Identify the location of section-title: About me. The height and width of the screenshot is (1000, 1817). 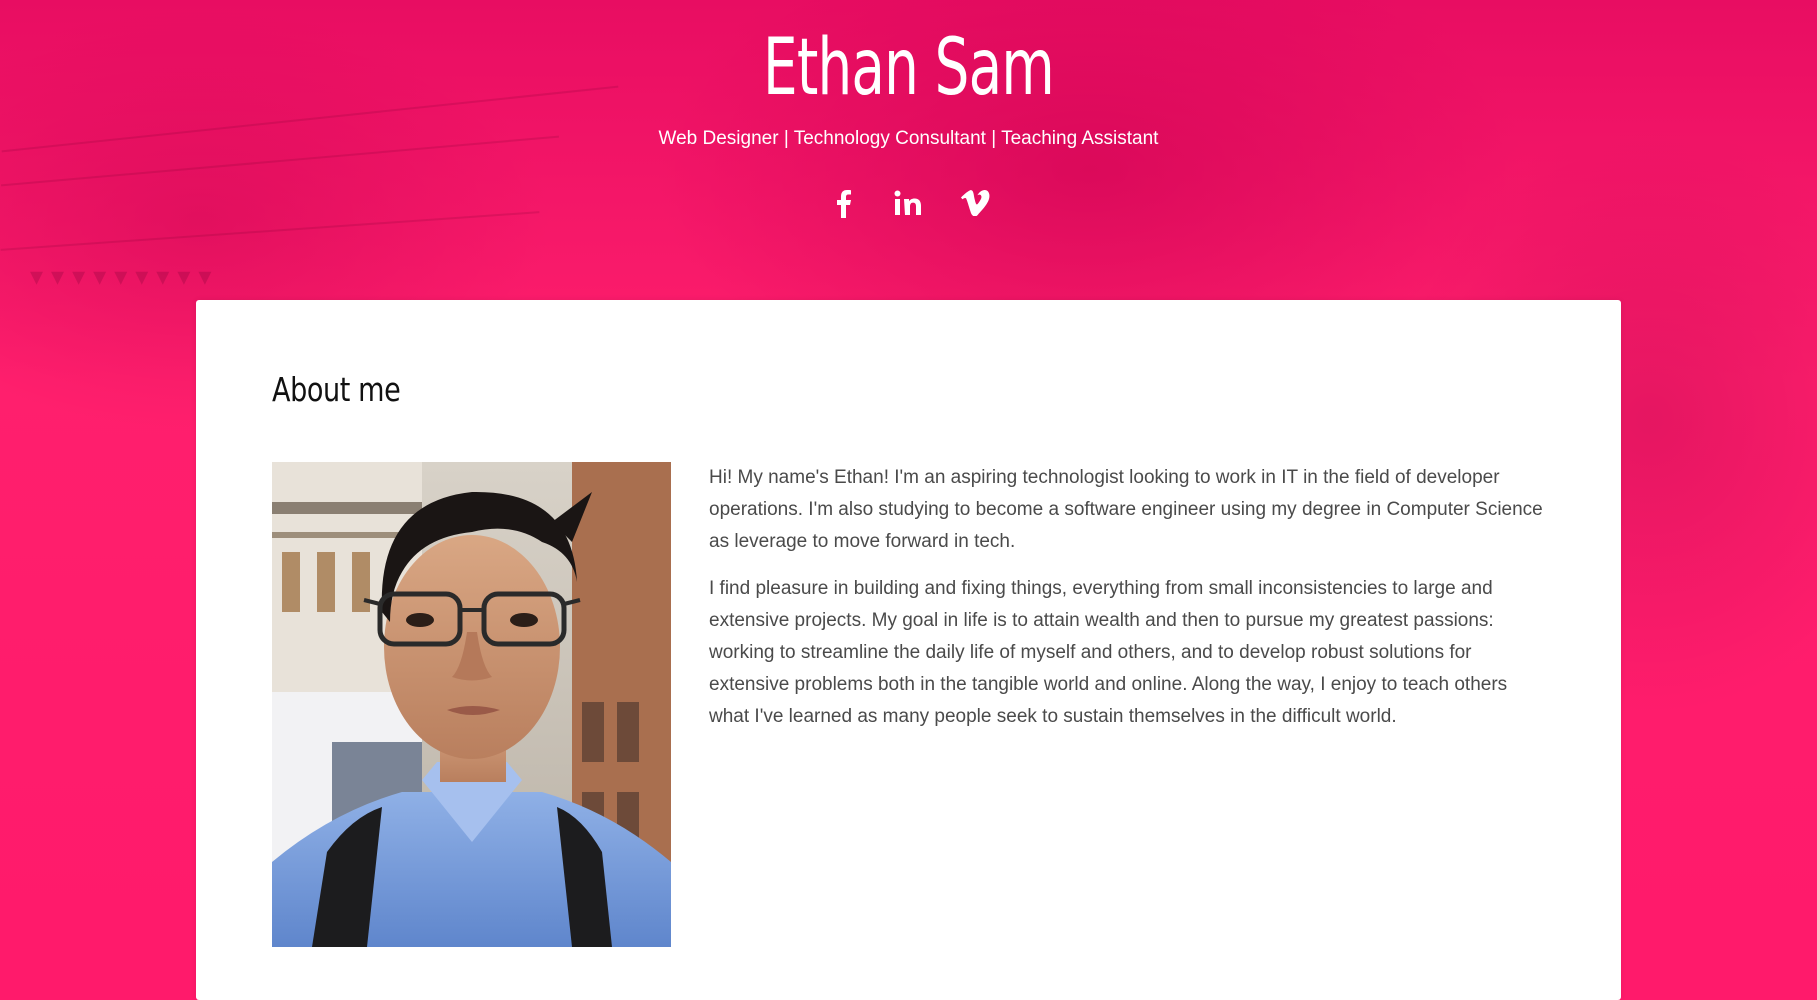
(336, 389).